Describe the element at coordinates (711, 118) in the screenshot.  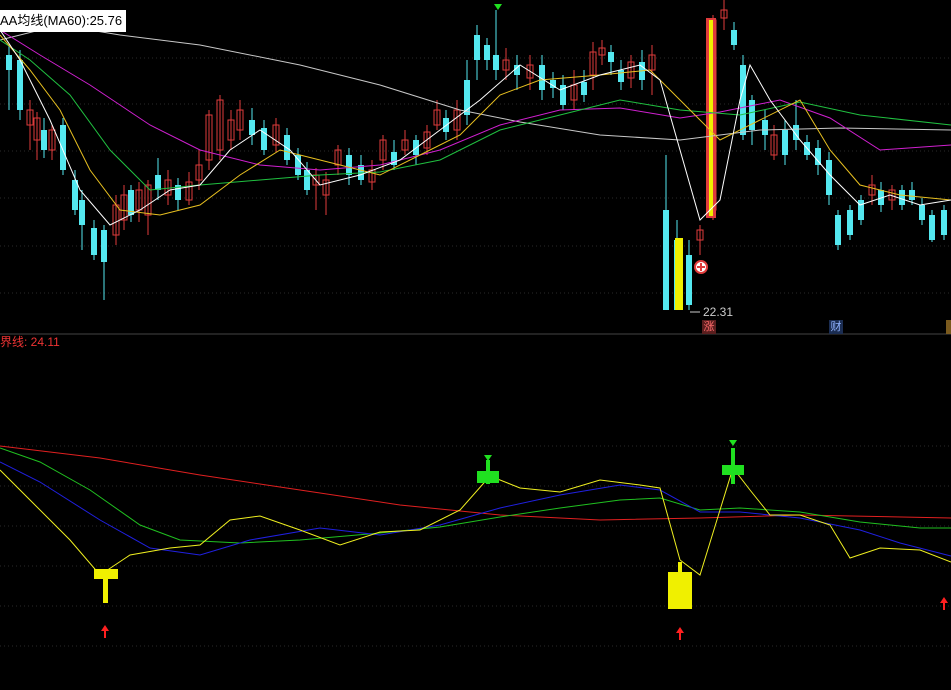
I see `highlight-bar-yellow` at that location.